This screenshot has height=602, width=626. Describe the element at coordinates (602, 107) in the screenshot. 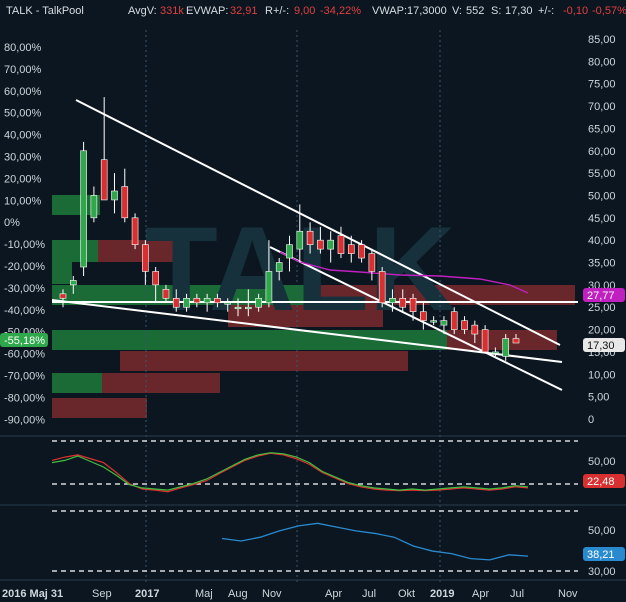

I see `y-right-tick: 70,00` at that location.